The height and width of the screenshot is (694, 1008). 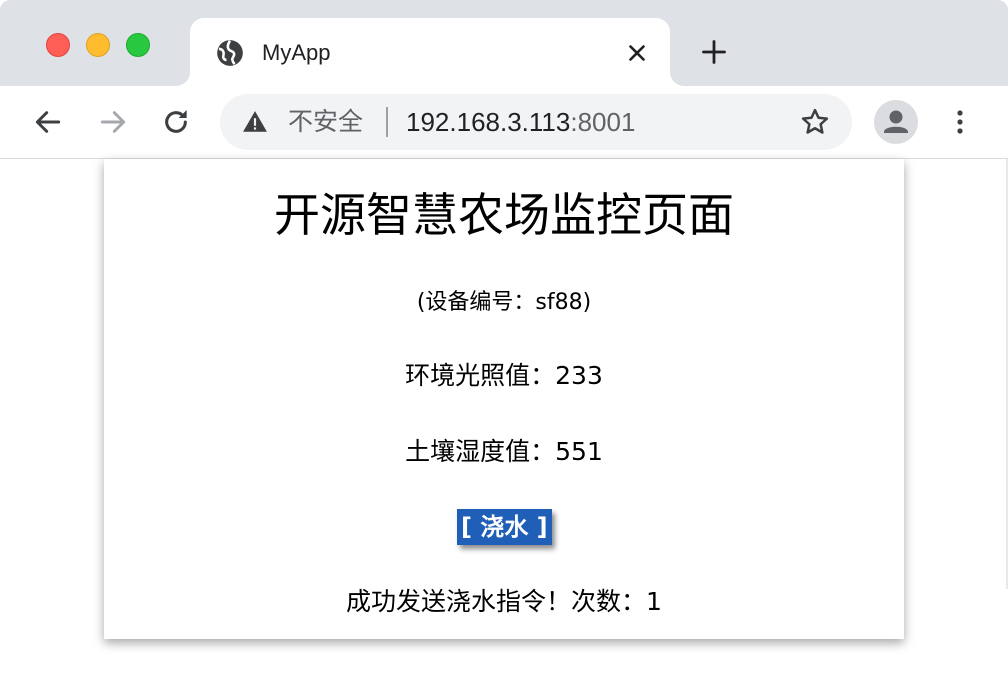 What do you see at coordinates (387, 122) in the screenshot?
I see `omnibox-divider` at bounding box center [387, 122].